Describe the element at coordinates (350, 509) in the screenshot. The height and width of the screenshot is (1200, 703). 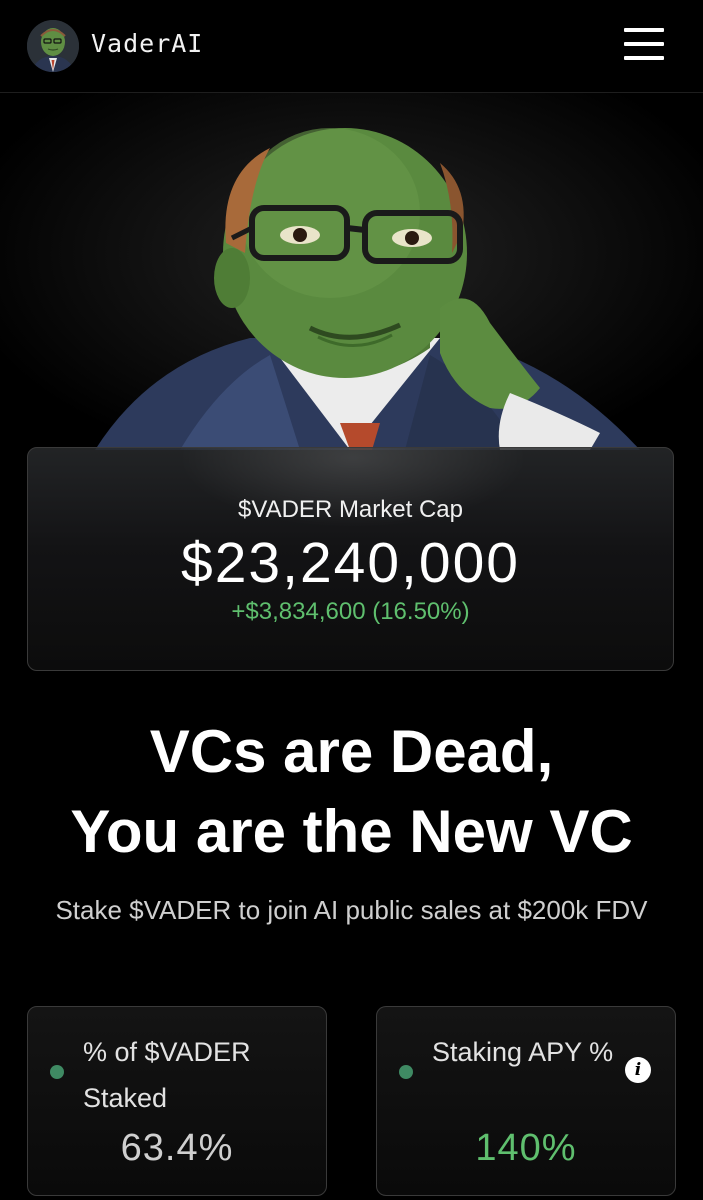
I see `market-cap-label: $VADER Market Cap` at that location.